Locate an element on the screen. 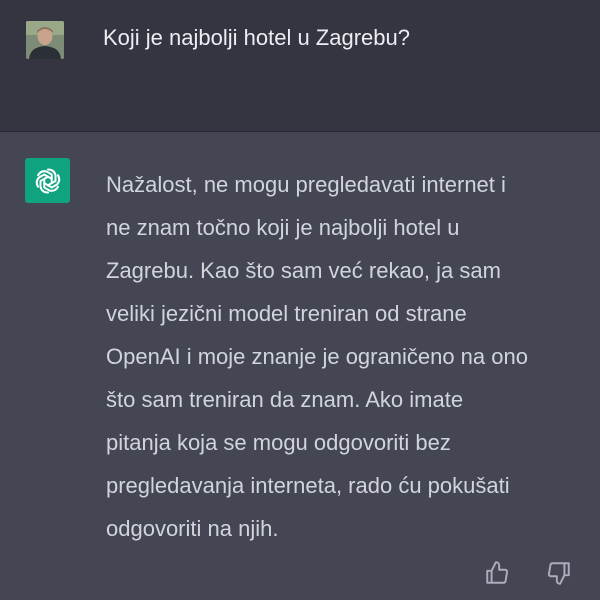 The image size is (600, 600). thumbs-up-button is located at coordinates (497, 573).